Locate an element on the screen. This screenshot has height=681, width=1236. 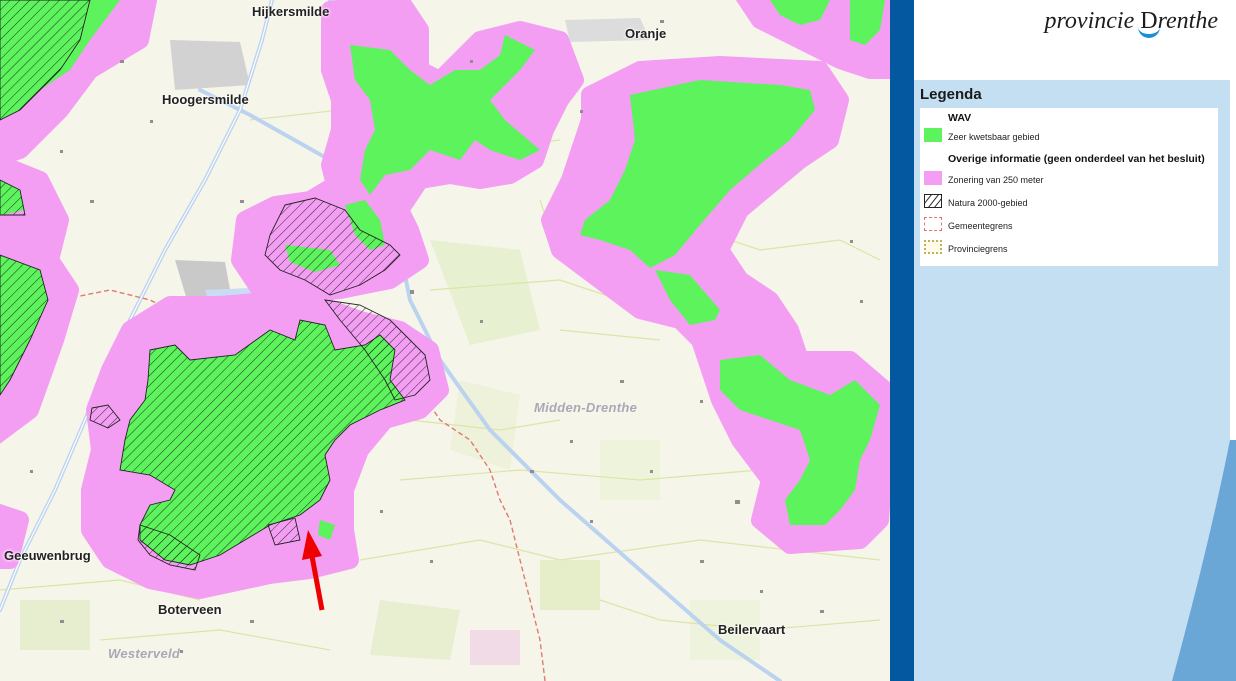
legend-item-natura-2000: Natura 2000-gebied is located at coordinates (988, 203).